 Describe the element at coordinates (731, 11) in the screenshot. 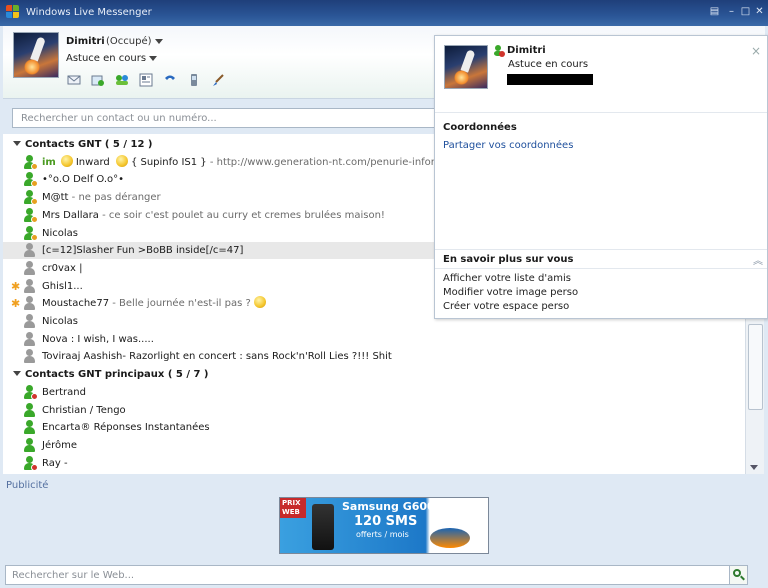

I see `minimize-button: –` at that location.